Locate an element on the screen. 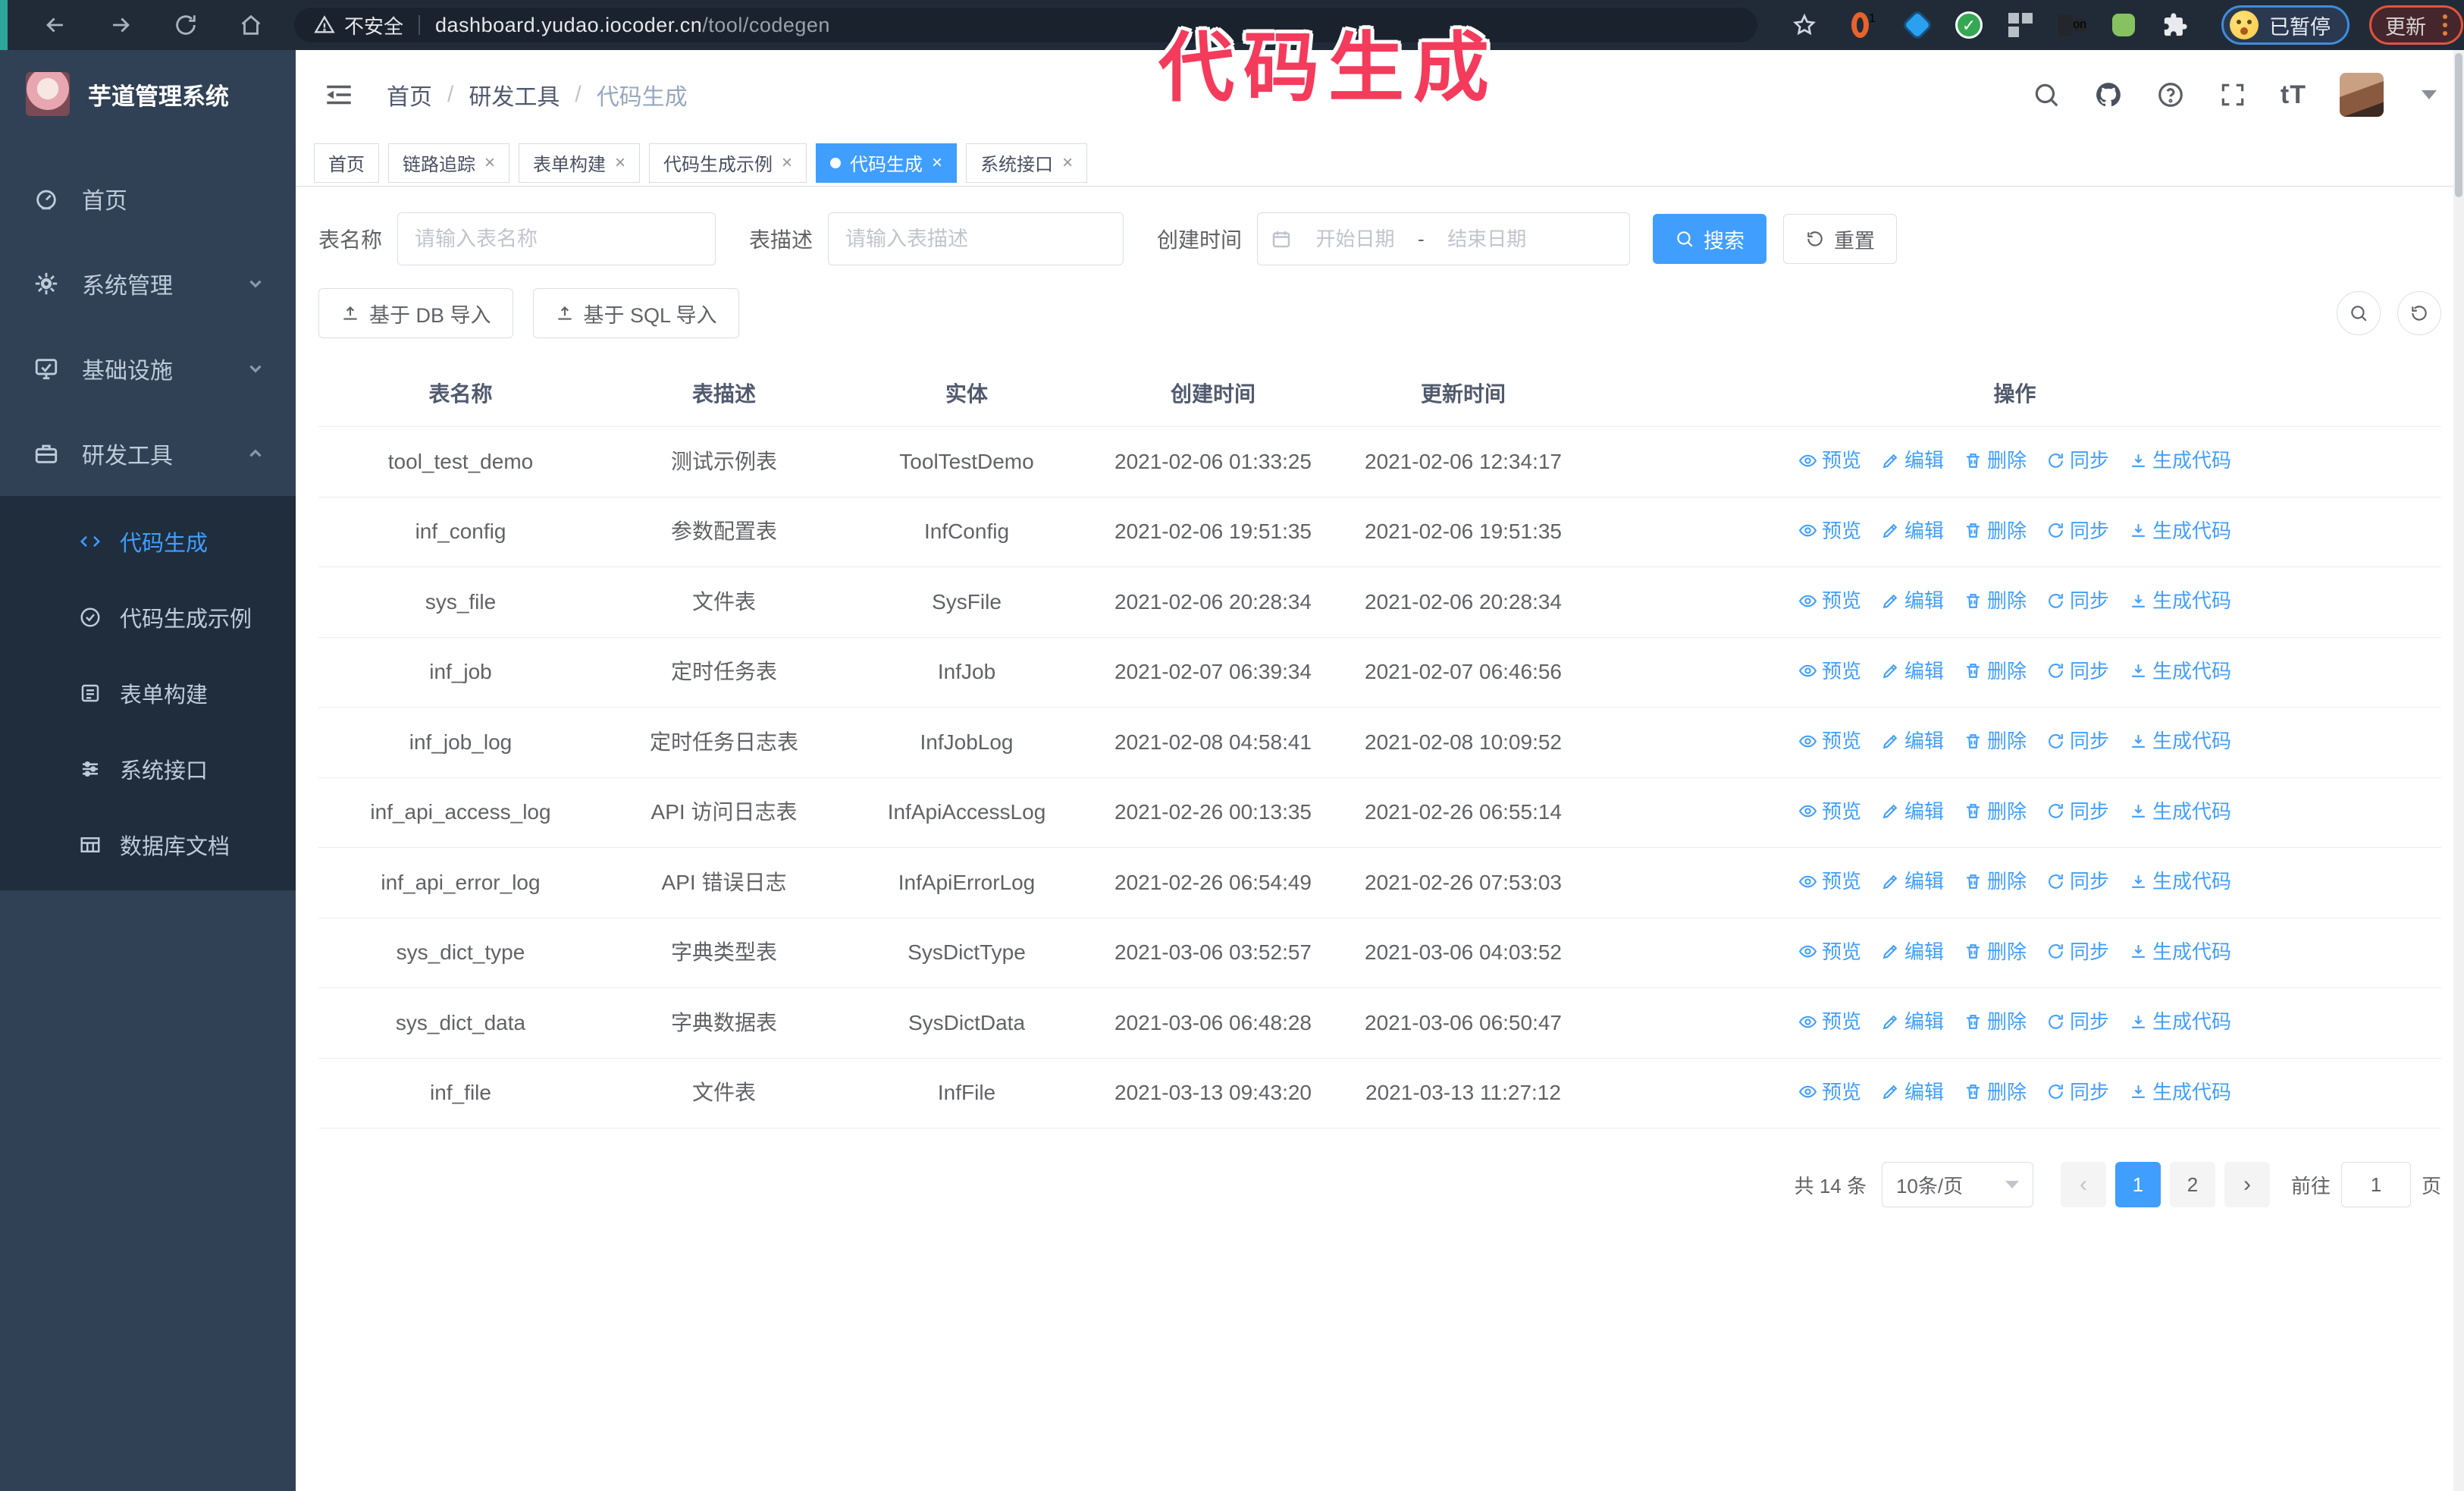 The width and height of the screenshot is (2464, 1491). reset-button: 重置 is located at coordinates (1840, 239).